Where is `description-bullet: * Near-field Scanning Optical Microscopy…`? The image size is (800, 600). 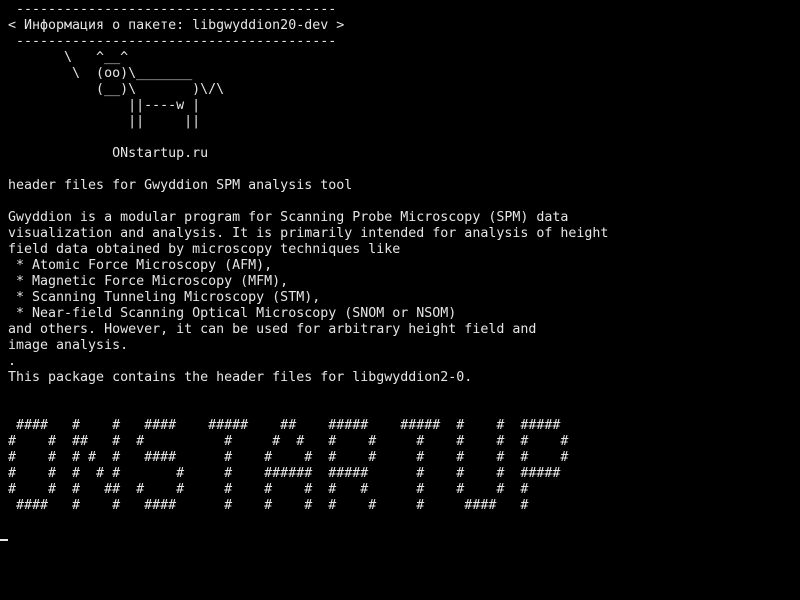 description-bullet: * Near-field Scanning Optical Microscopy… is located at coordinates (232, 313).